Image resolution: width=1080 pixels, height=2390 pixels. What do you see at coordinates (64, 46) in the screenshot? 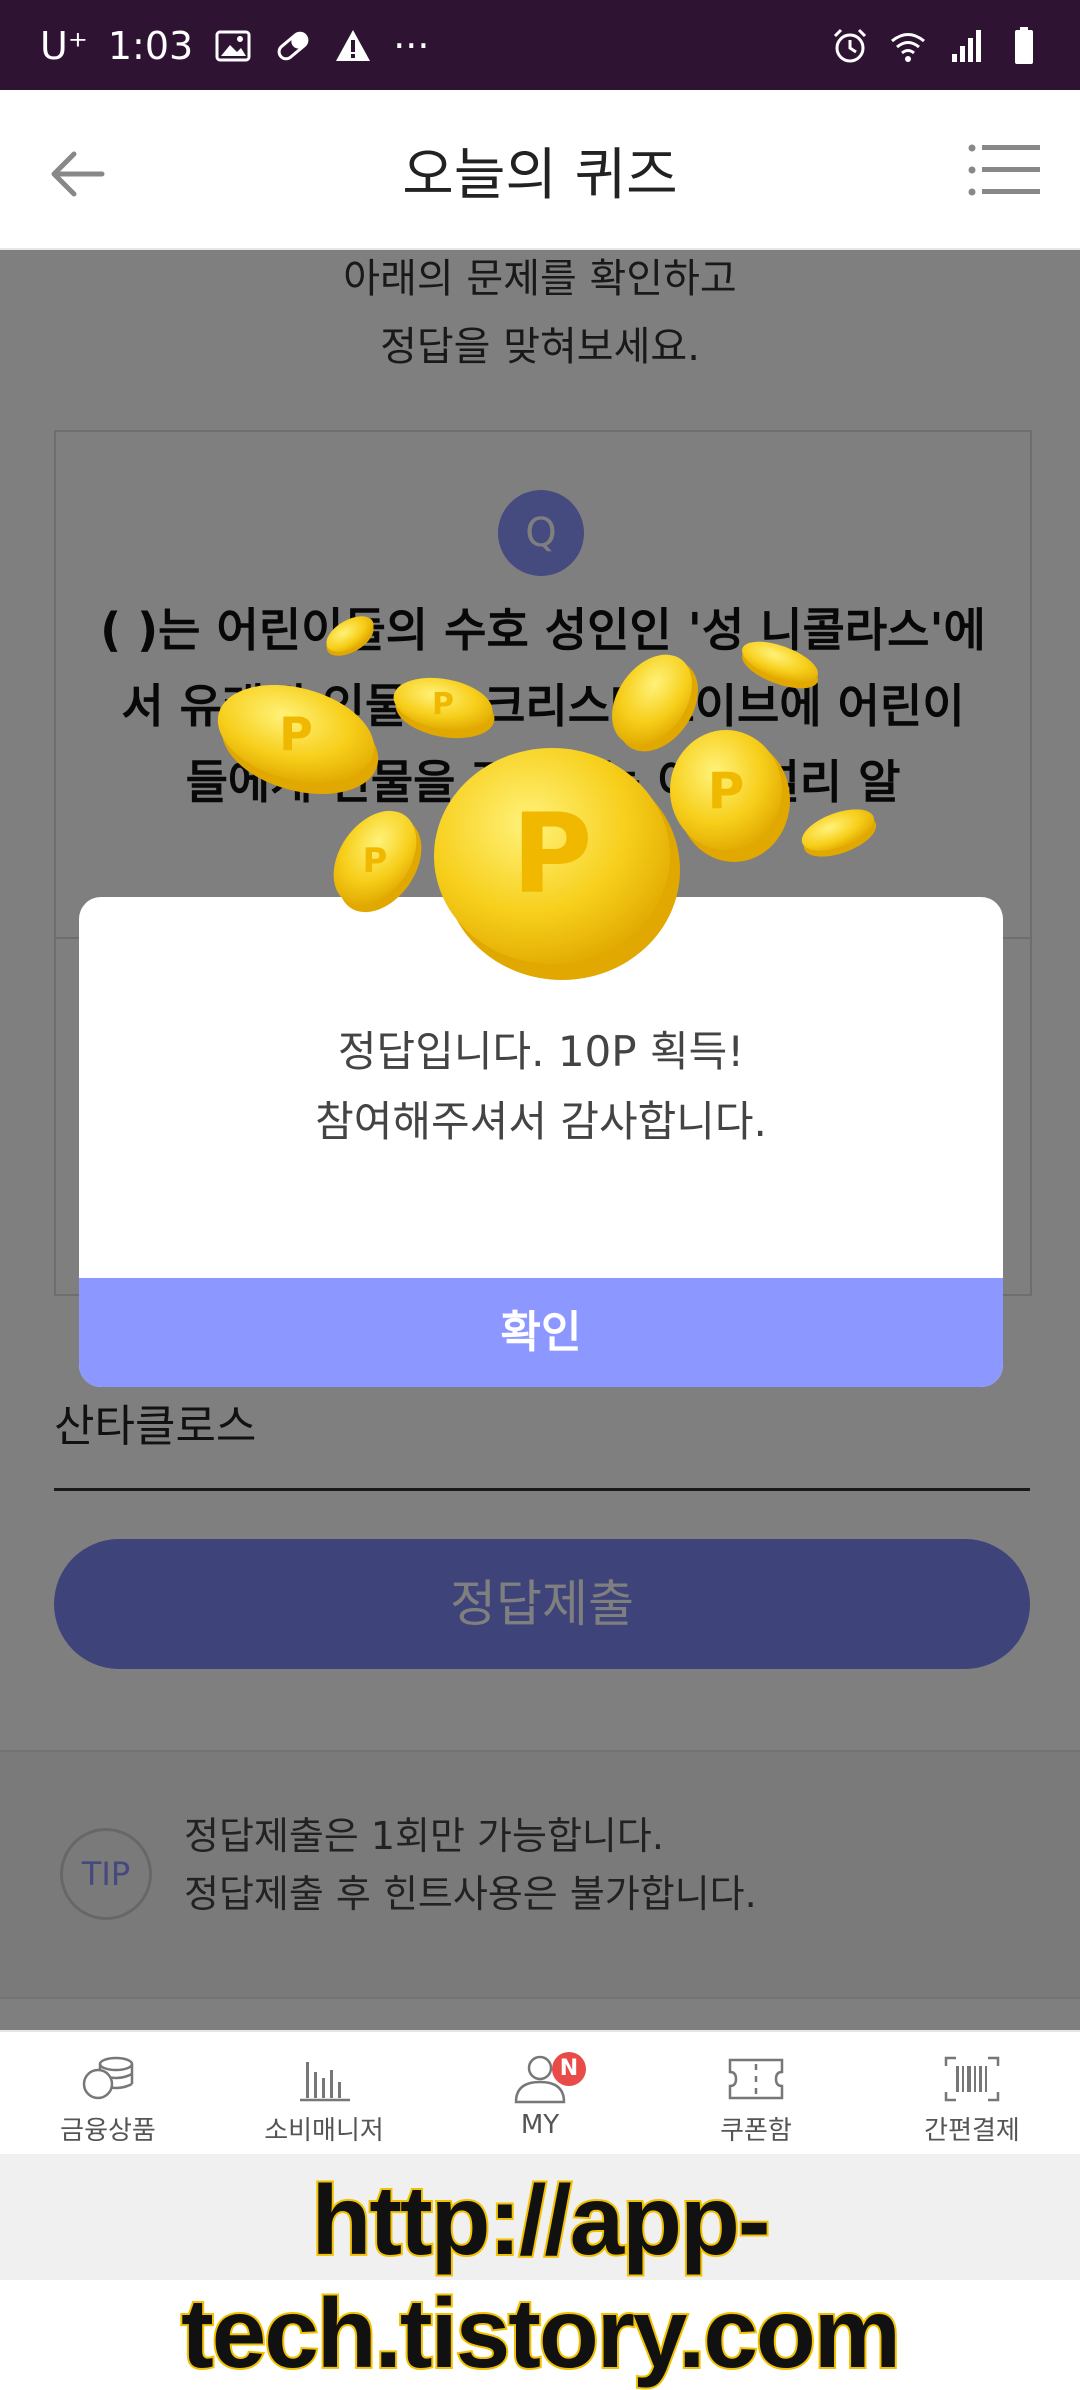
I see `carrier-label: U⁺` at bounding box center [64, 46].